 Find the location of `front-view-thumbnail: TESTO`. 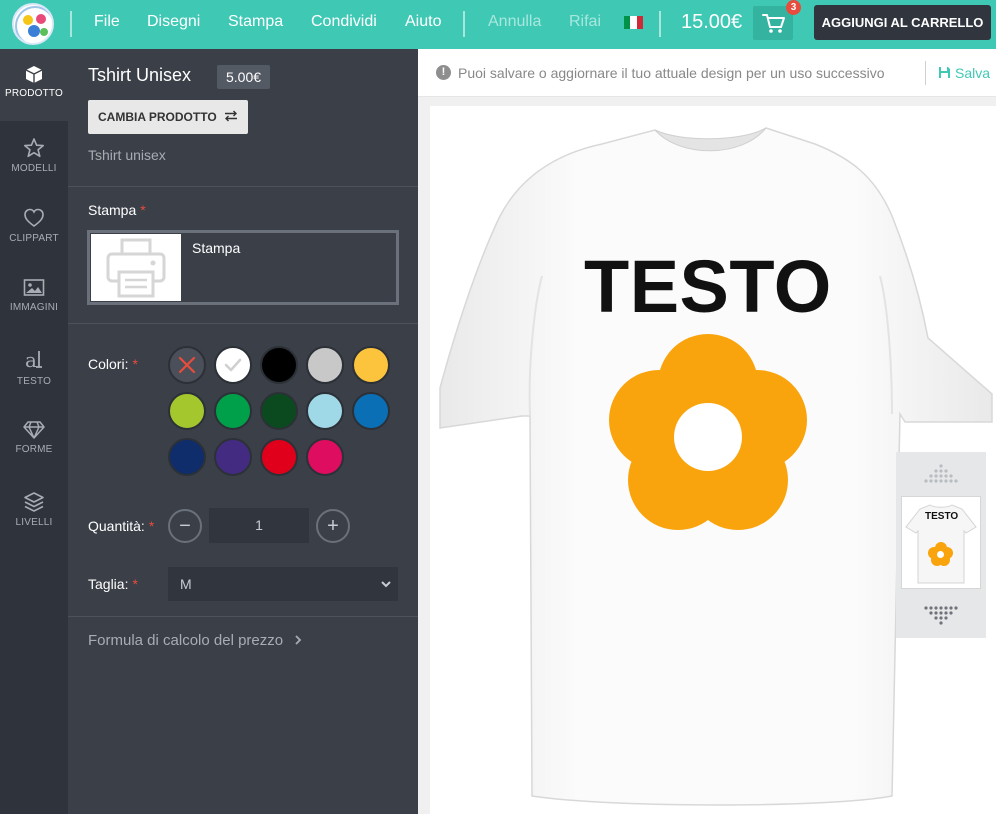

front-view-thumbnail: TESTO is located at coordinates (941, 542).